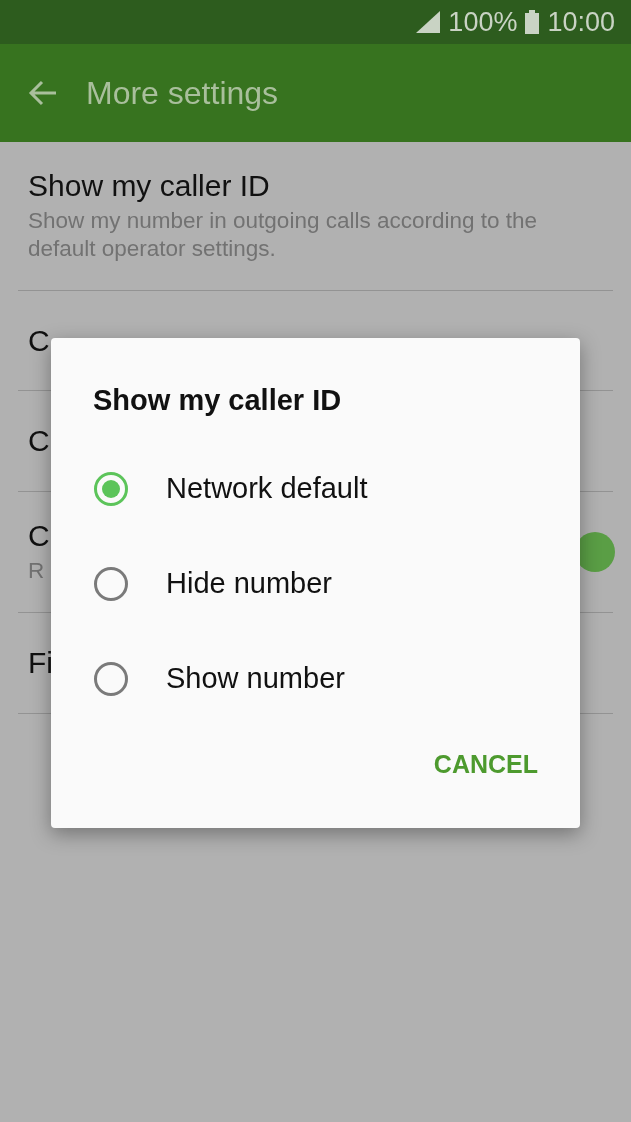 The image size is (631, 1122). Describe the element at coordinates (40, 663) in the screenshot. I see `setting-title: Fi` at that location.